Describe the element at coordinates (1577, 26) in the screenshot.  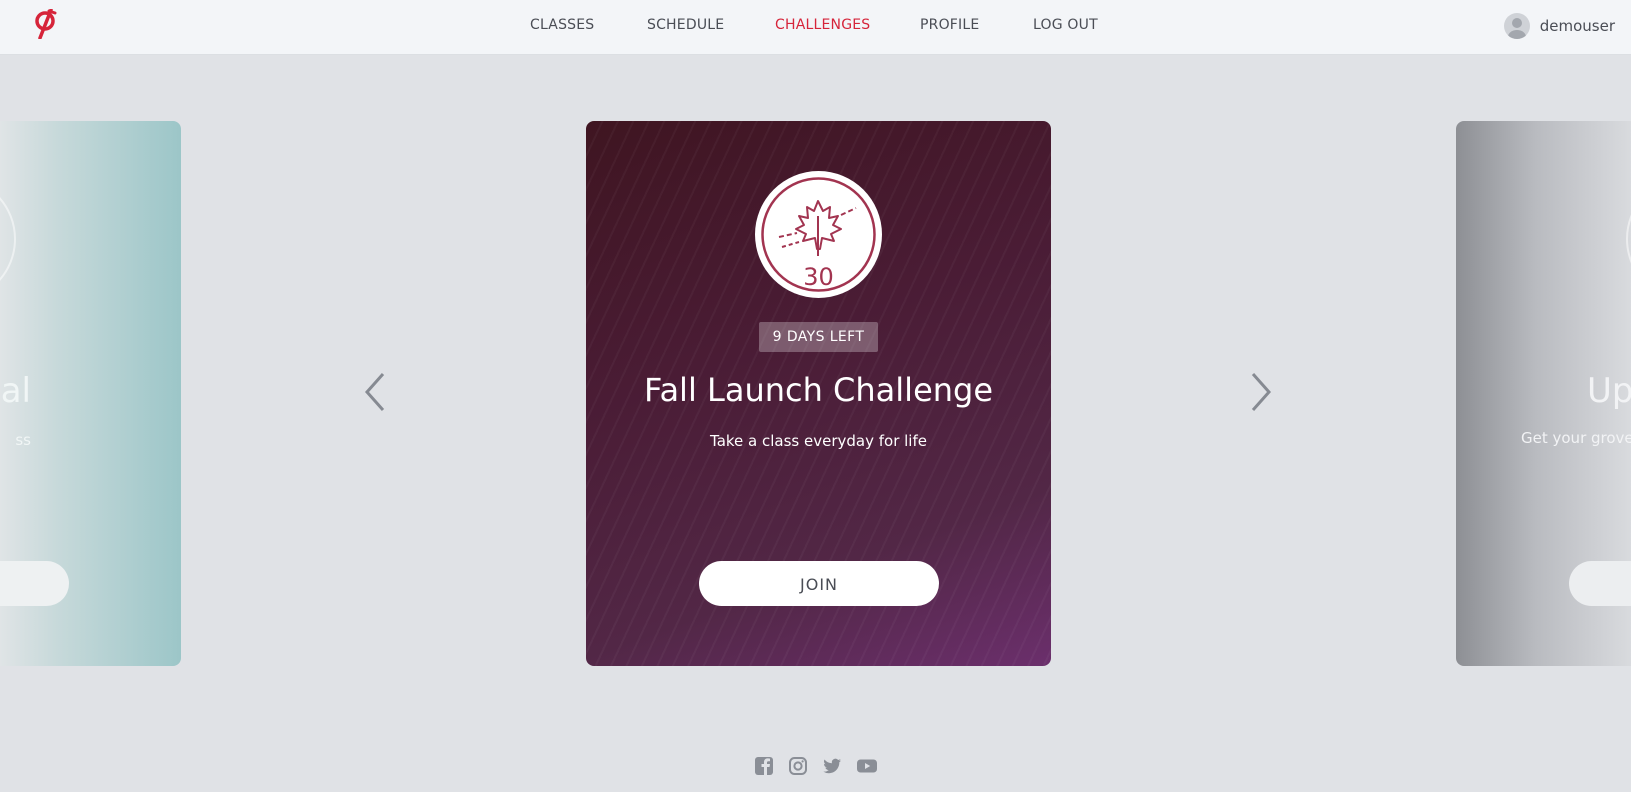
I see `username: demouser` at that location.